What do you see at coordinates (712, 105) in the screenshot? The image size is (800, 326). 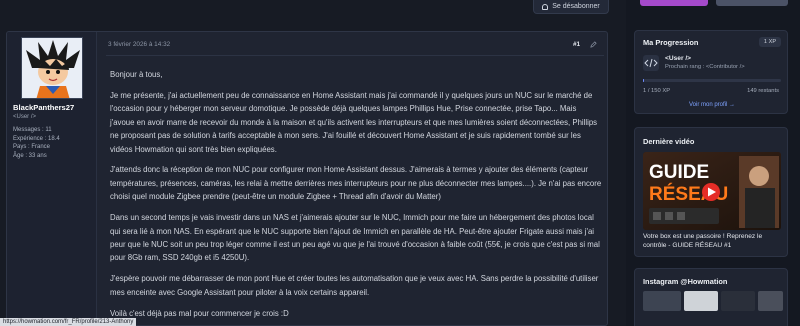 I see `view-profile-link: Voir mon profil →` at bounding box center [712, 105].